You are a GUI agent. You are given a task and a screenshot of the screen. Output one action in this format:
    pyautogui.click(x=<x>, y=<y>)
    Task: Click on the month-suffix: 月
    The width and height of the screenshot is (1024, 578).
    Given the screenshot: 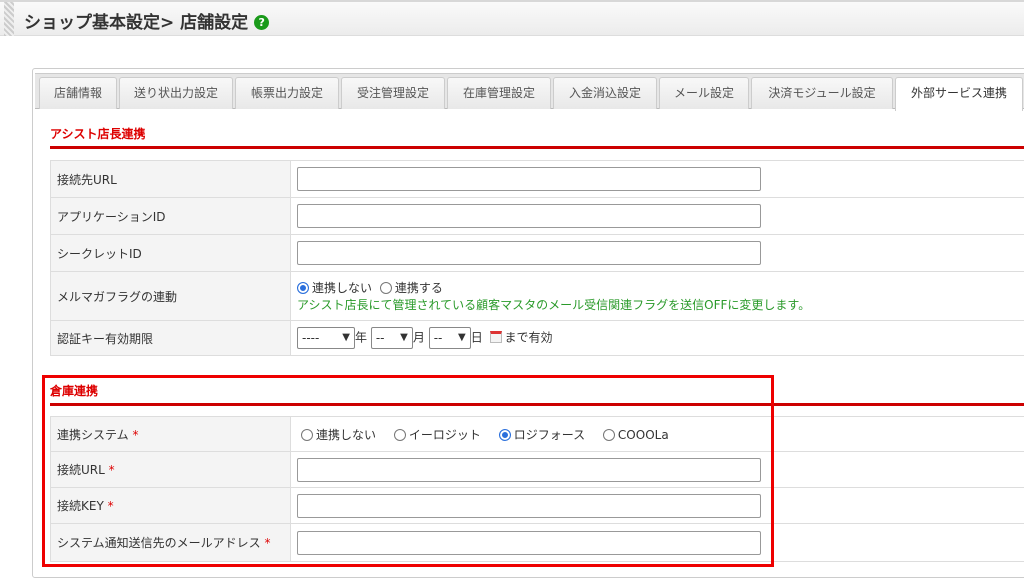 What is the action you would take?
    pyautogui.click(x=418, y=337)
    